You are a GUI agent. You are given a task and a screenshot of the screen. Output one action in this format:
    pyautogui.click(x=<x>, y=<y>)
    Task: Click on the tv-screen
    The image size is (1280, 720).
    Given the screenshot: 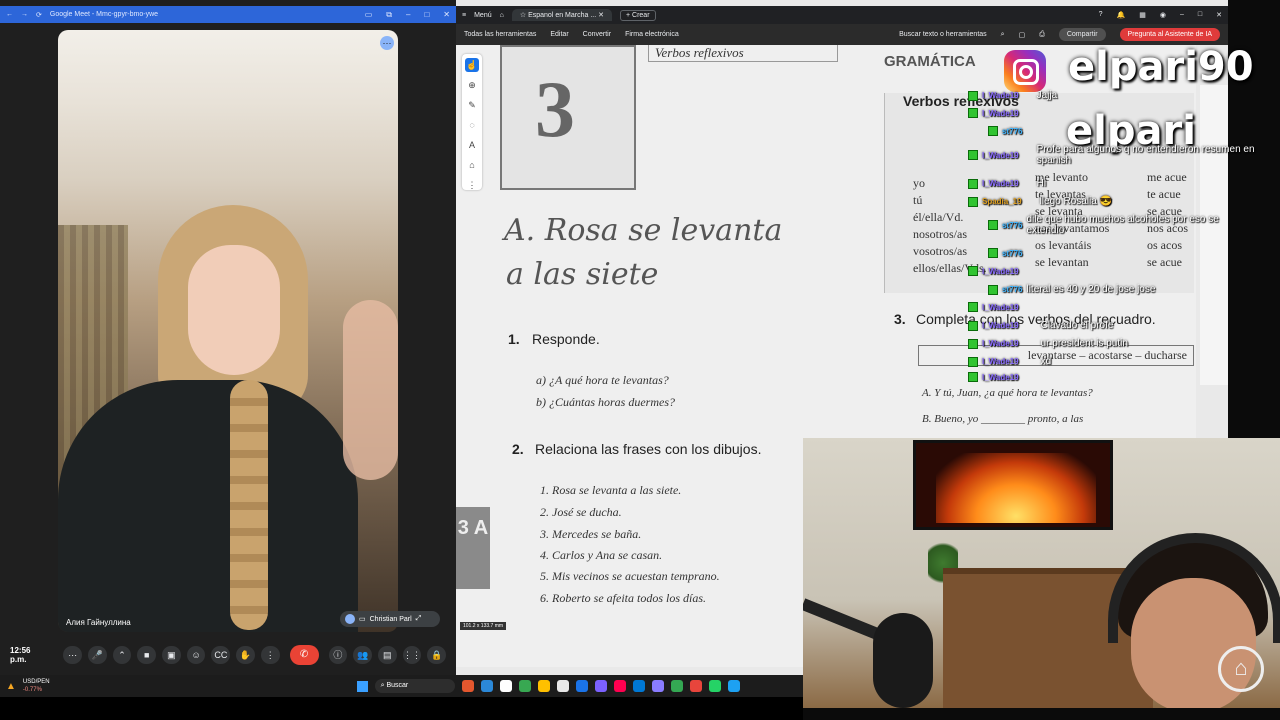 What is the action you would take?
    pyautogui.click(x=1013, y=485)
    